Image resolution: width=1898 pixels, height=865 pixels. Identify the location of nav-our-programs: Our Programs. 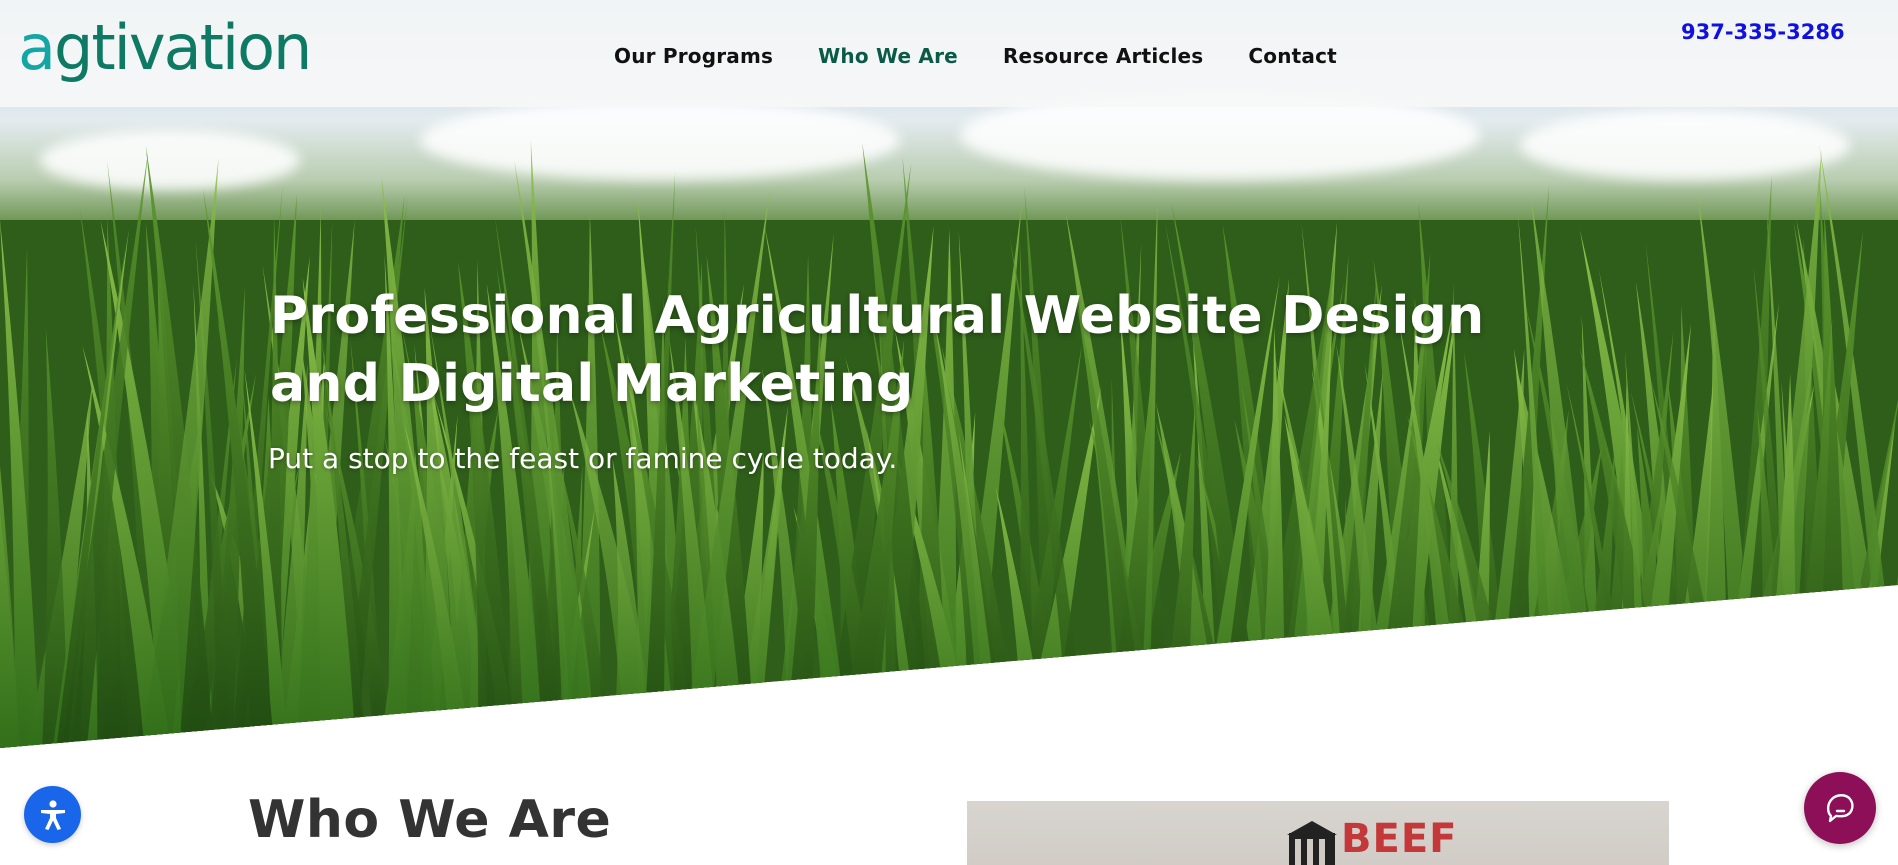
(693, 56).